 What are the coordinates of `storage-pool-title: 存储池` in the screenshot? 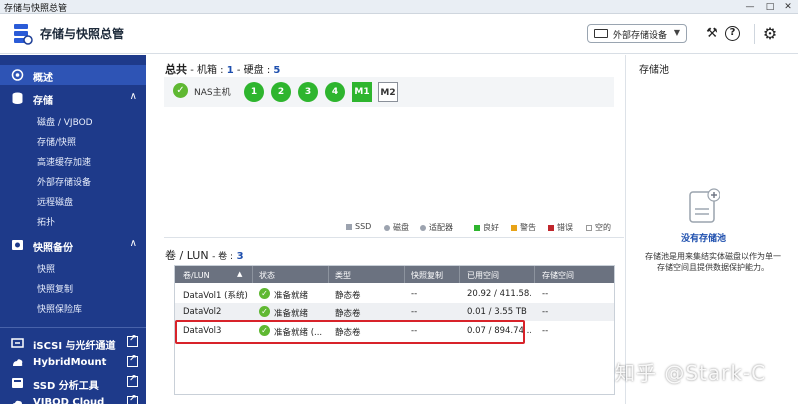 It's located at (654, 70).